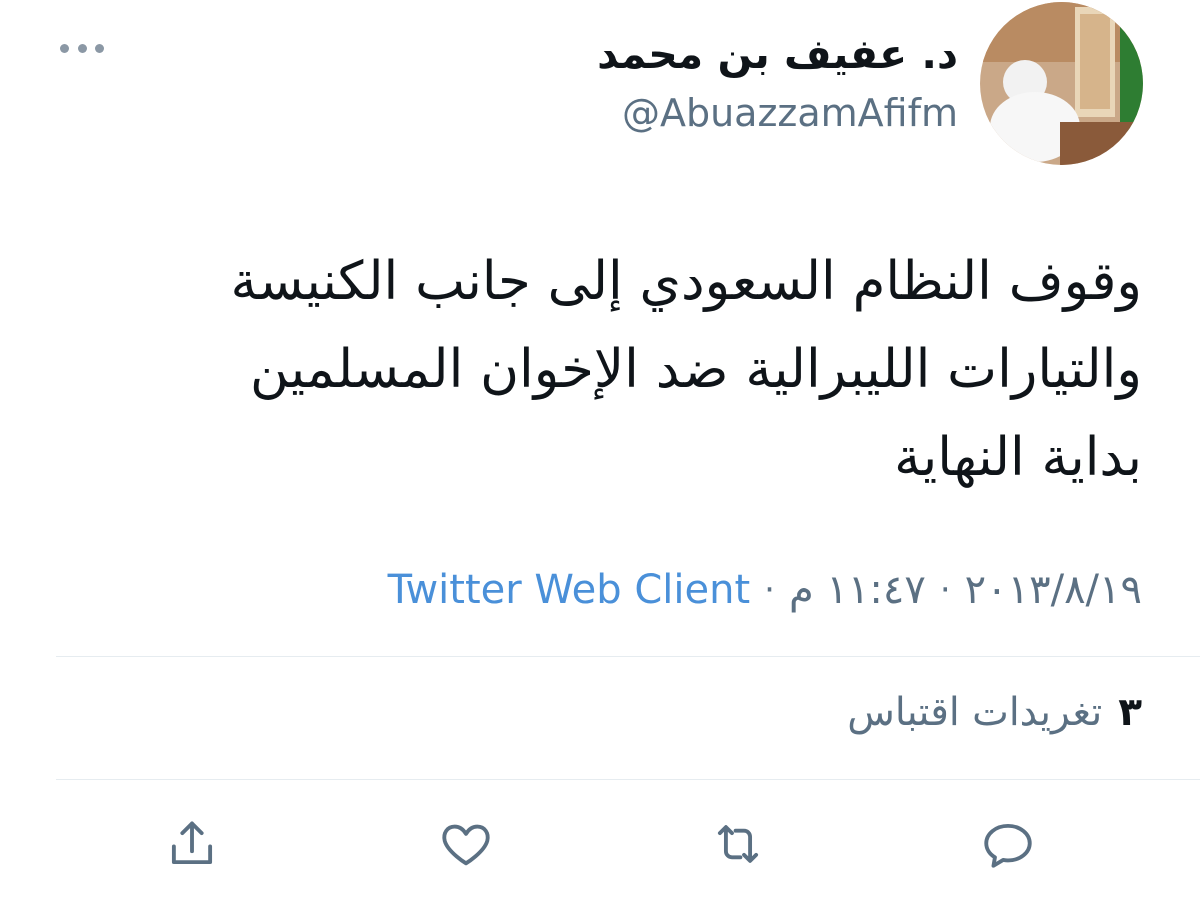 The image size is (1200, 915). I want to click on tweet-meta: ٢٠١٣/٨/١٩ · ١١:٤٧ م · Twitter Web Client, so click(765, 590).